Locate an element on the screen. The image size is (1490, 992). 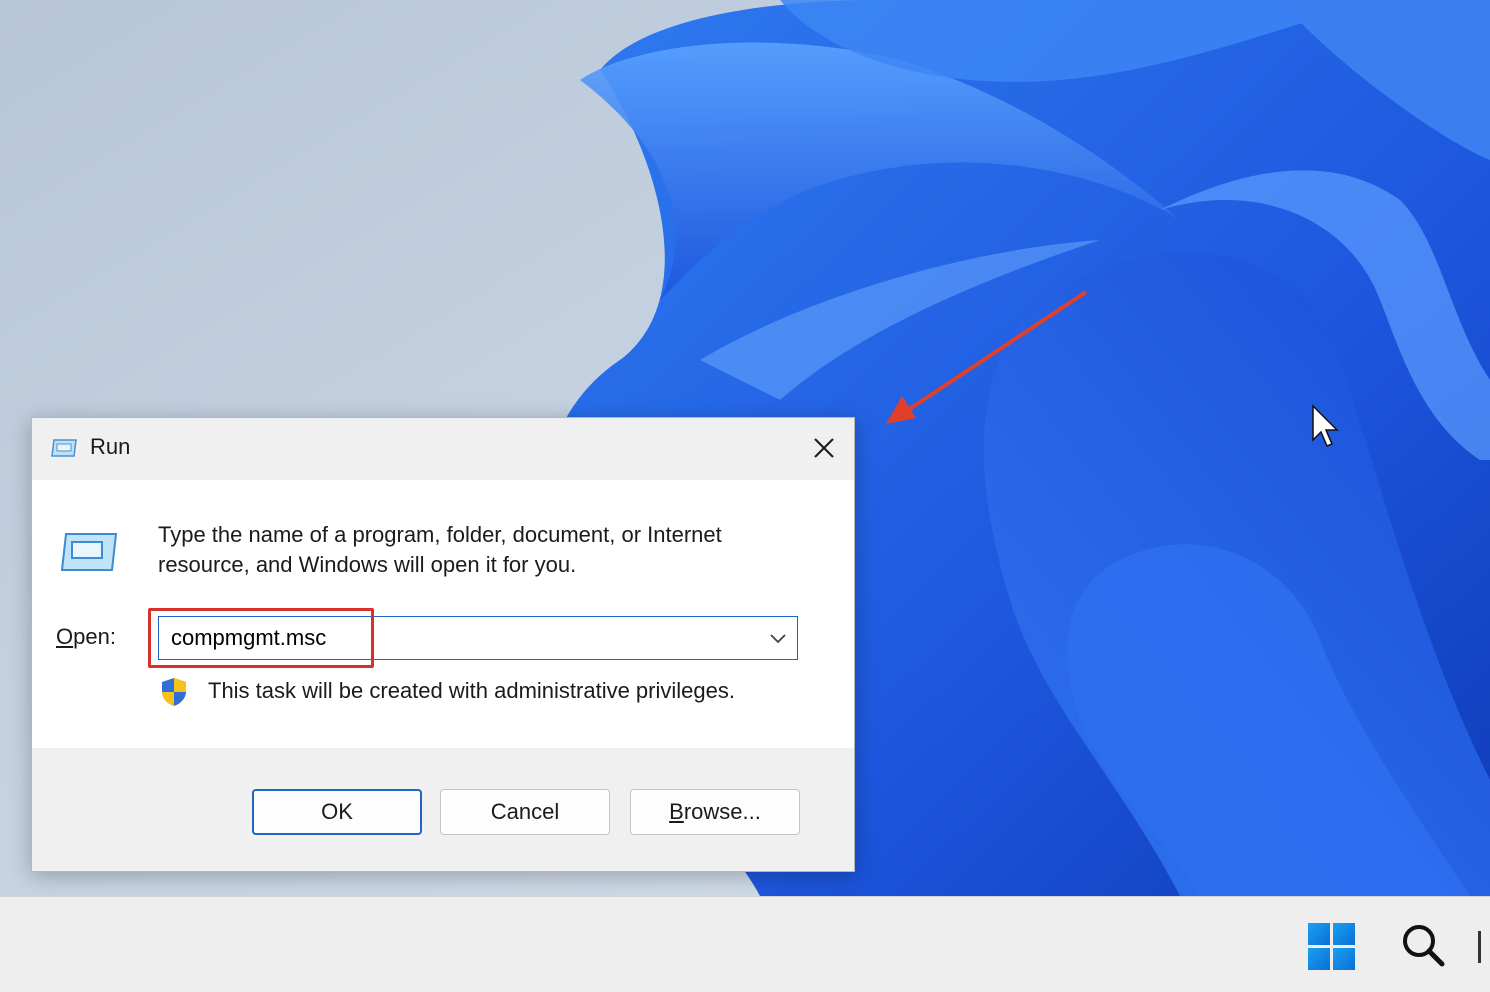
windows-logo-icon is located at coordinates (1331, 946).